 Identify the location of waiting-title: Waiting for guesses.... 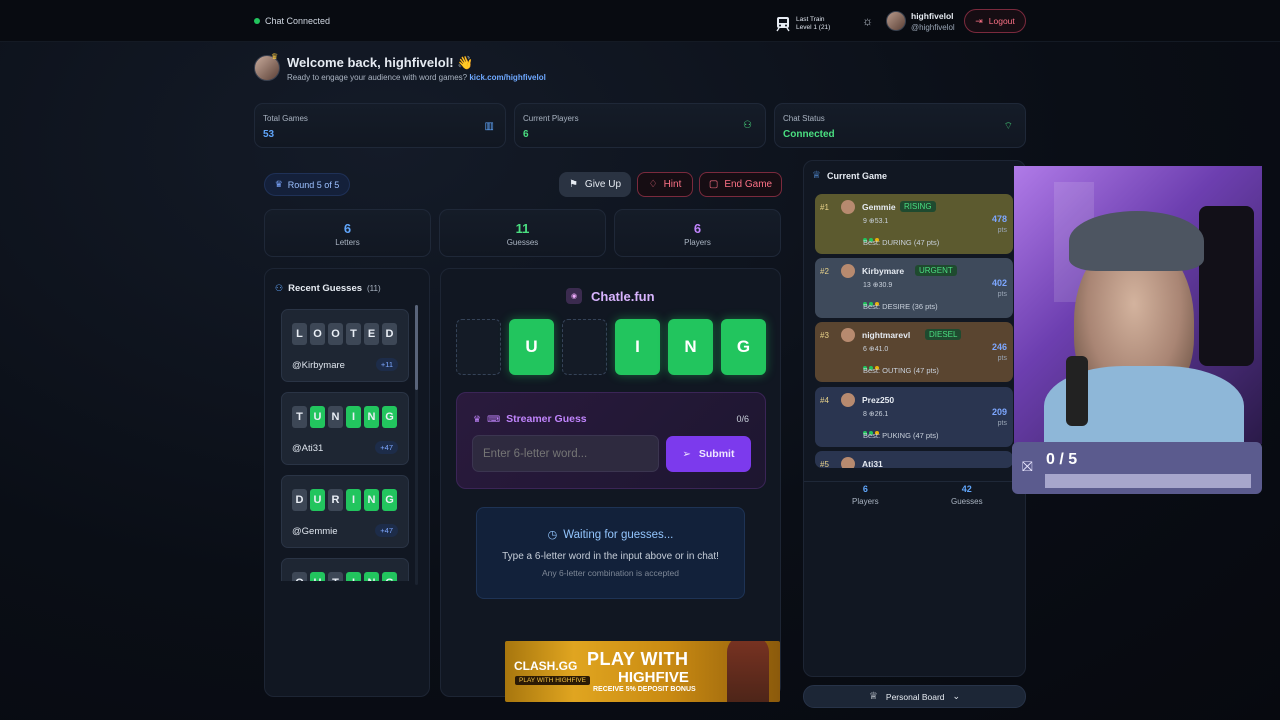
(618, 534).